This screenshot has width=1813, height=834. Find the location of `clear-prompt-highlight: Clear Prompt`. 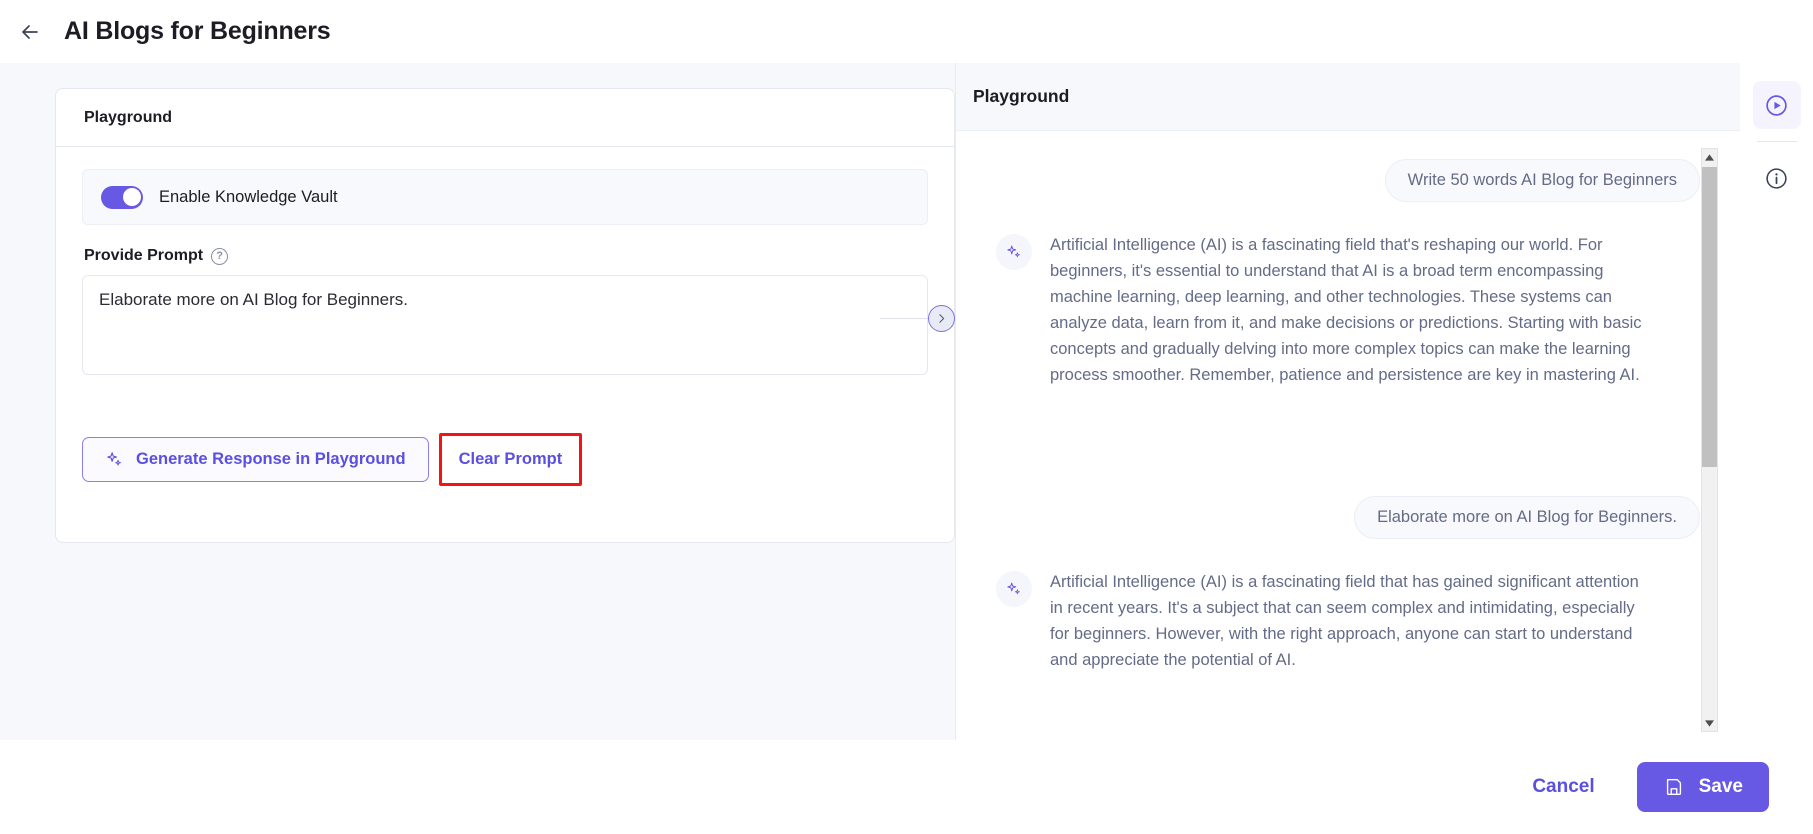

clear-prompt-highlight: Clear Prompt is located at coordinates (510, 459).